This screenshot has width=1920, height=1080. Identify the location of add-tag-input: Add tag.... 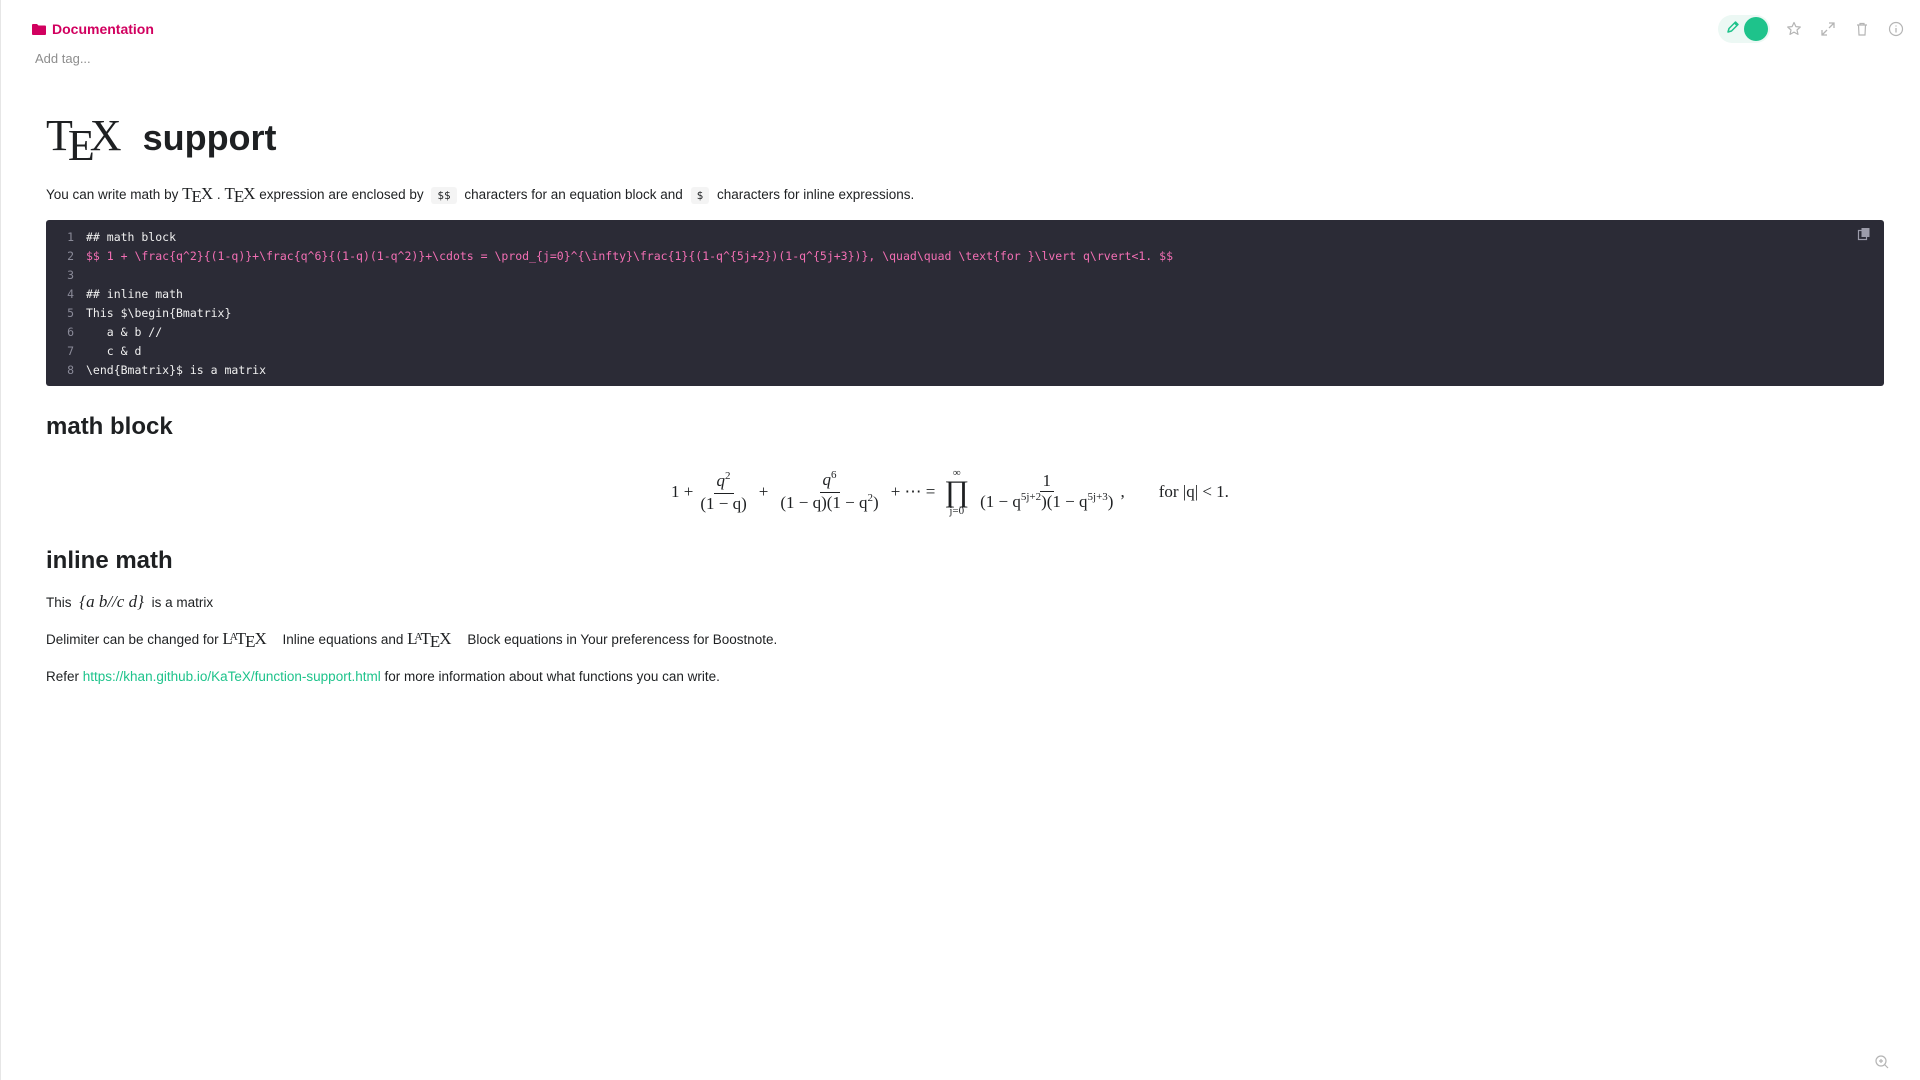
(63, 58).